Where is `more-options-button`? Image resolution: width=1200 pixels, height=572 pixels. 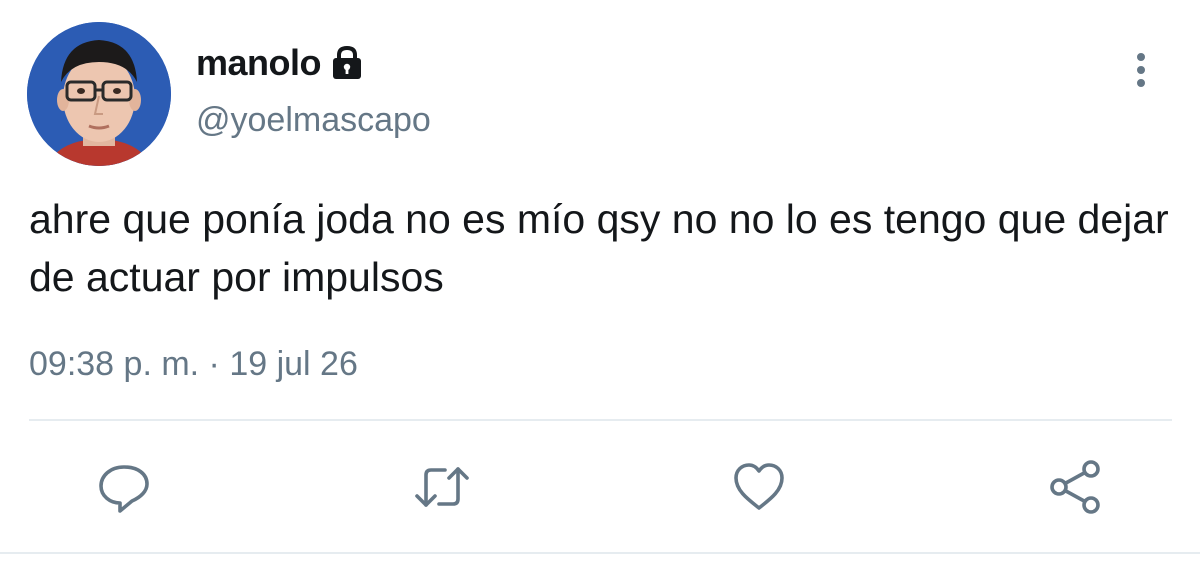 more-options-button is located at coordinates (1141, 70).